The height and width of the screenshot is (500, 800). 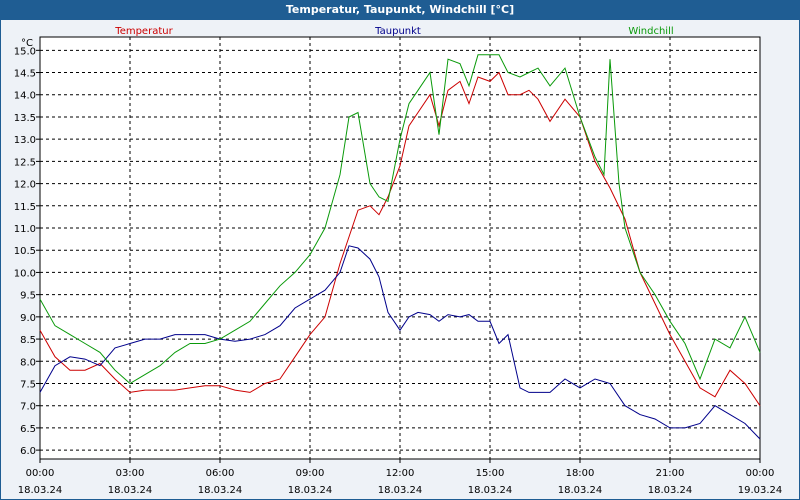 I want to click on y-tick-label: 13.5, so click(x=25, y=118).